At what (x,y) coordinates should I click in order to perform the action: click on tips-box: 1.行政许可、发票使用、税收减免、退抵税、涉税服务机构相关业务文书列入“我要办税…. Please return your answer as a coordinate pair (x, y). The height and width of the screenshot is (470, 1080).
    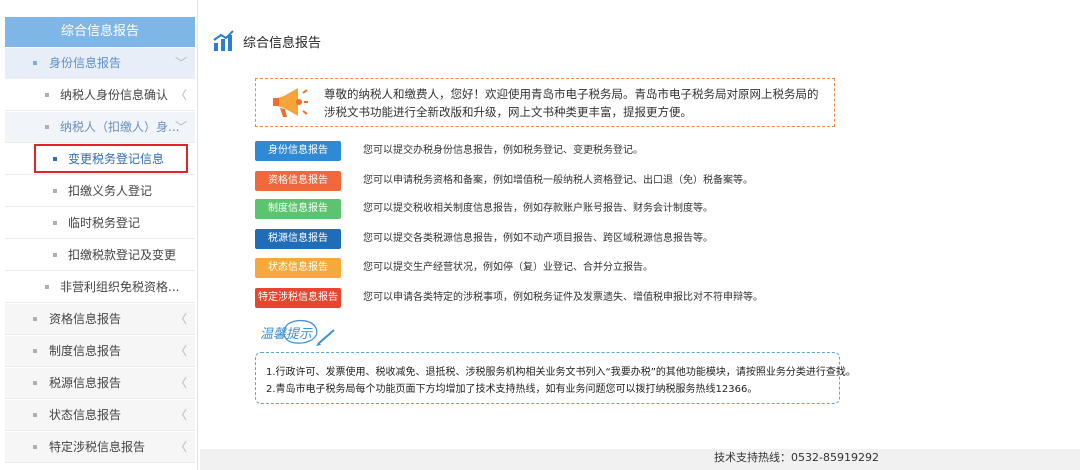
    Looking at the image, I should click on (555, 378).